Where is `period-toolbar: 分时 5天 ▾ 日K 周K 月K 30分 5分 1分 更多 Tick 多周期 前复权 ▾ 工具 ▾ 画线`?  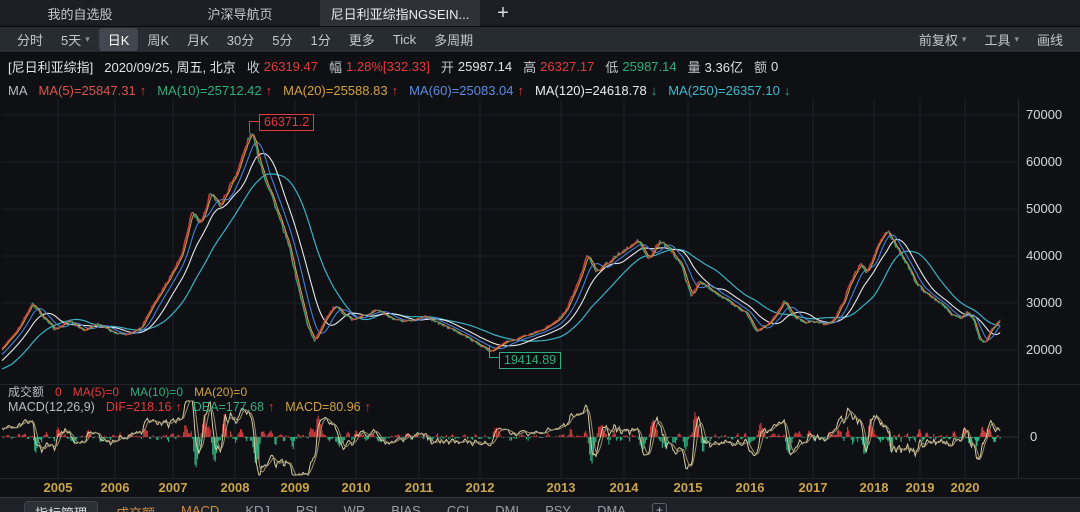 period-toolbar: 分时 5天 ▾ 日K 周K 月K 30分 5分 1分 更多 Tick 多周期 前复权 ▾ 工具 ▾ 画线 is located at coordinates (540, 40).